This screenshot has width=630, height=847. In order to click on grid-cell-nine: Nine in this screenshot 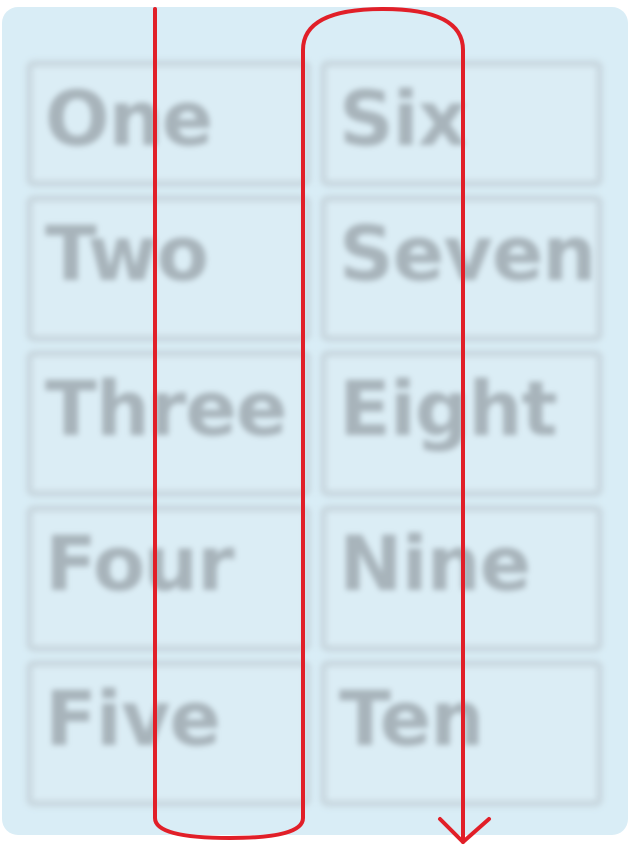, I will do `click(461, 578)`.